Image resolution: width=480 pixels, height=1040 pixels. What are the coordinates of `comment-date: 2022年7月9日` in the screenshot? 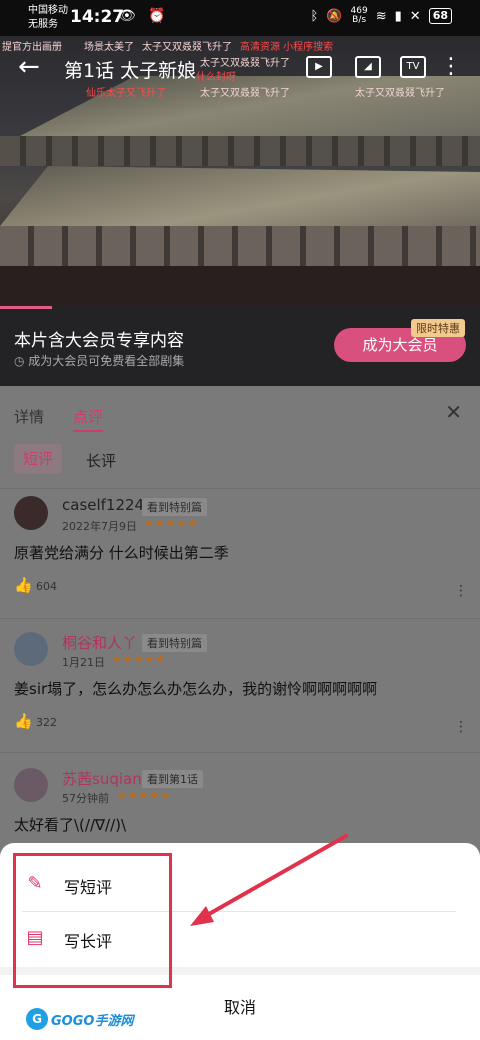 It's located at (99, 526).